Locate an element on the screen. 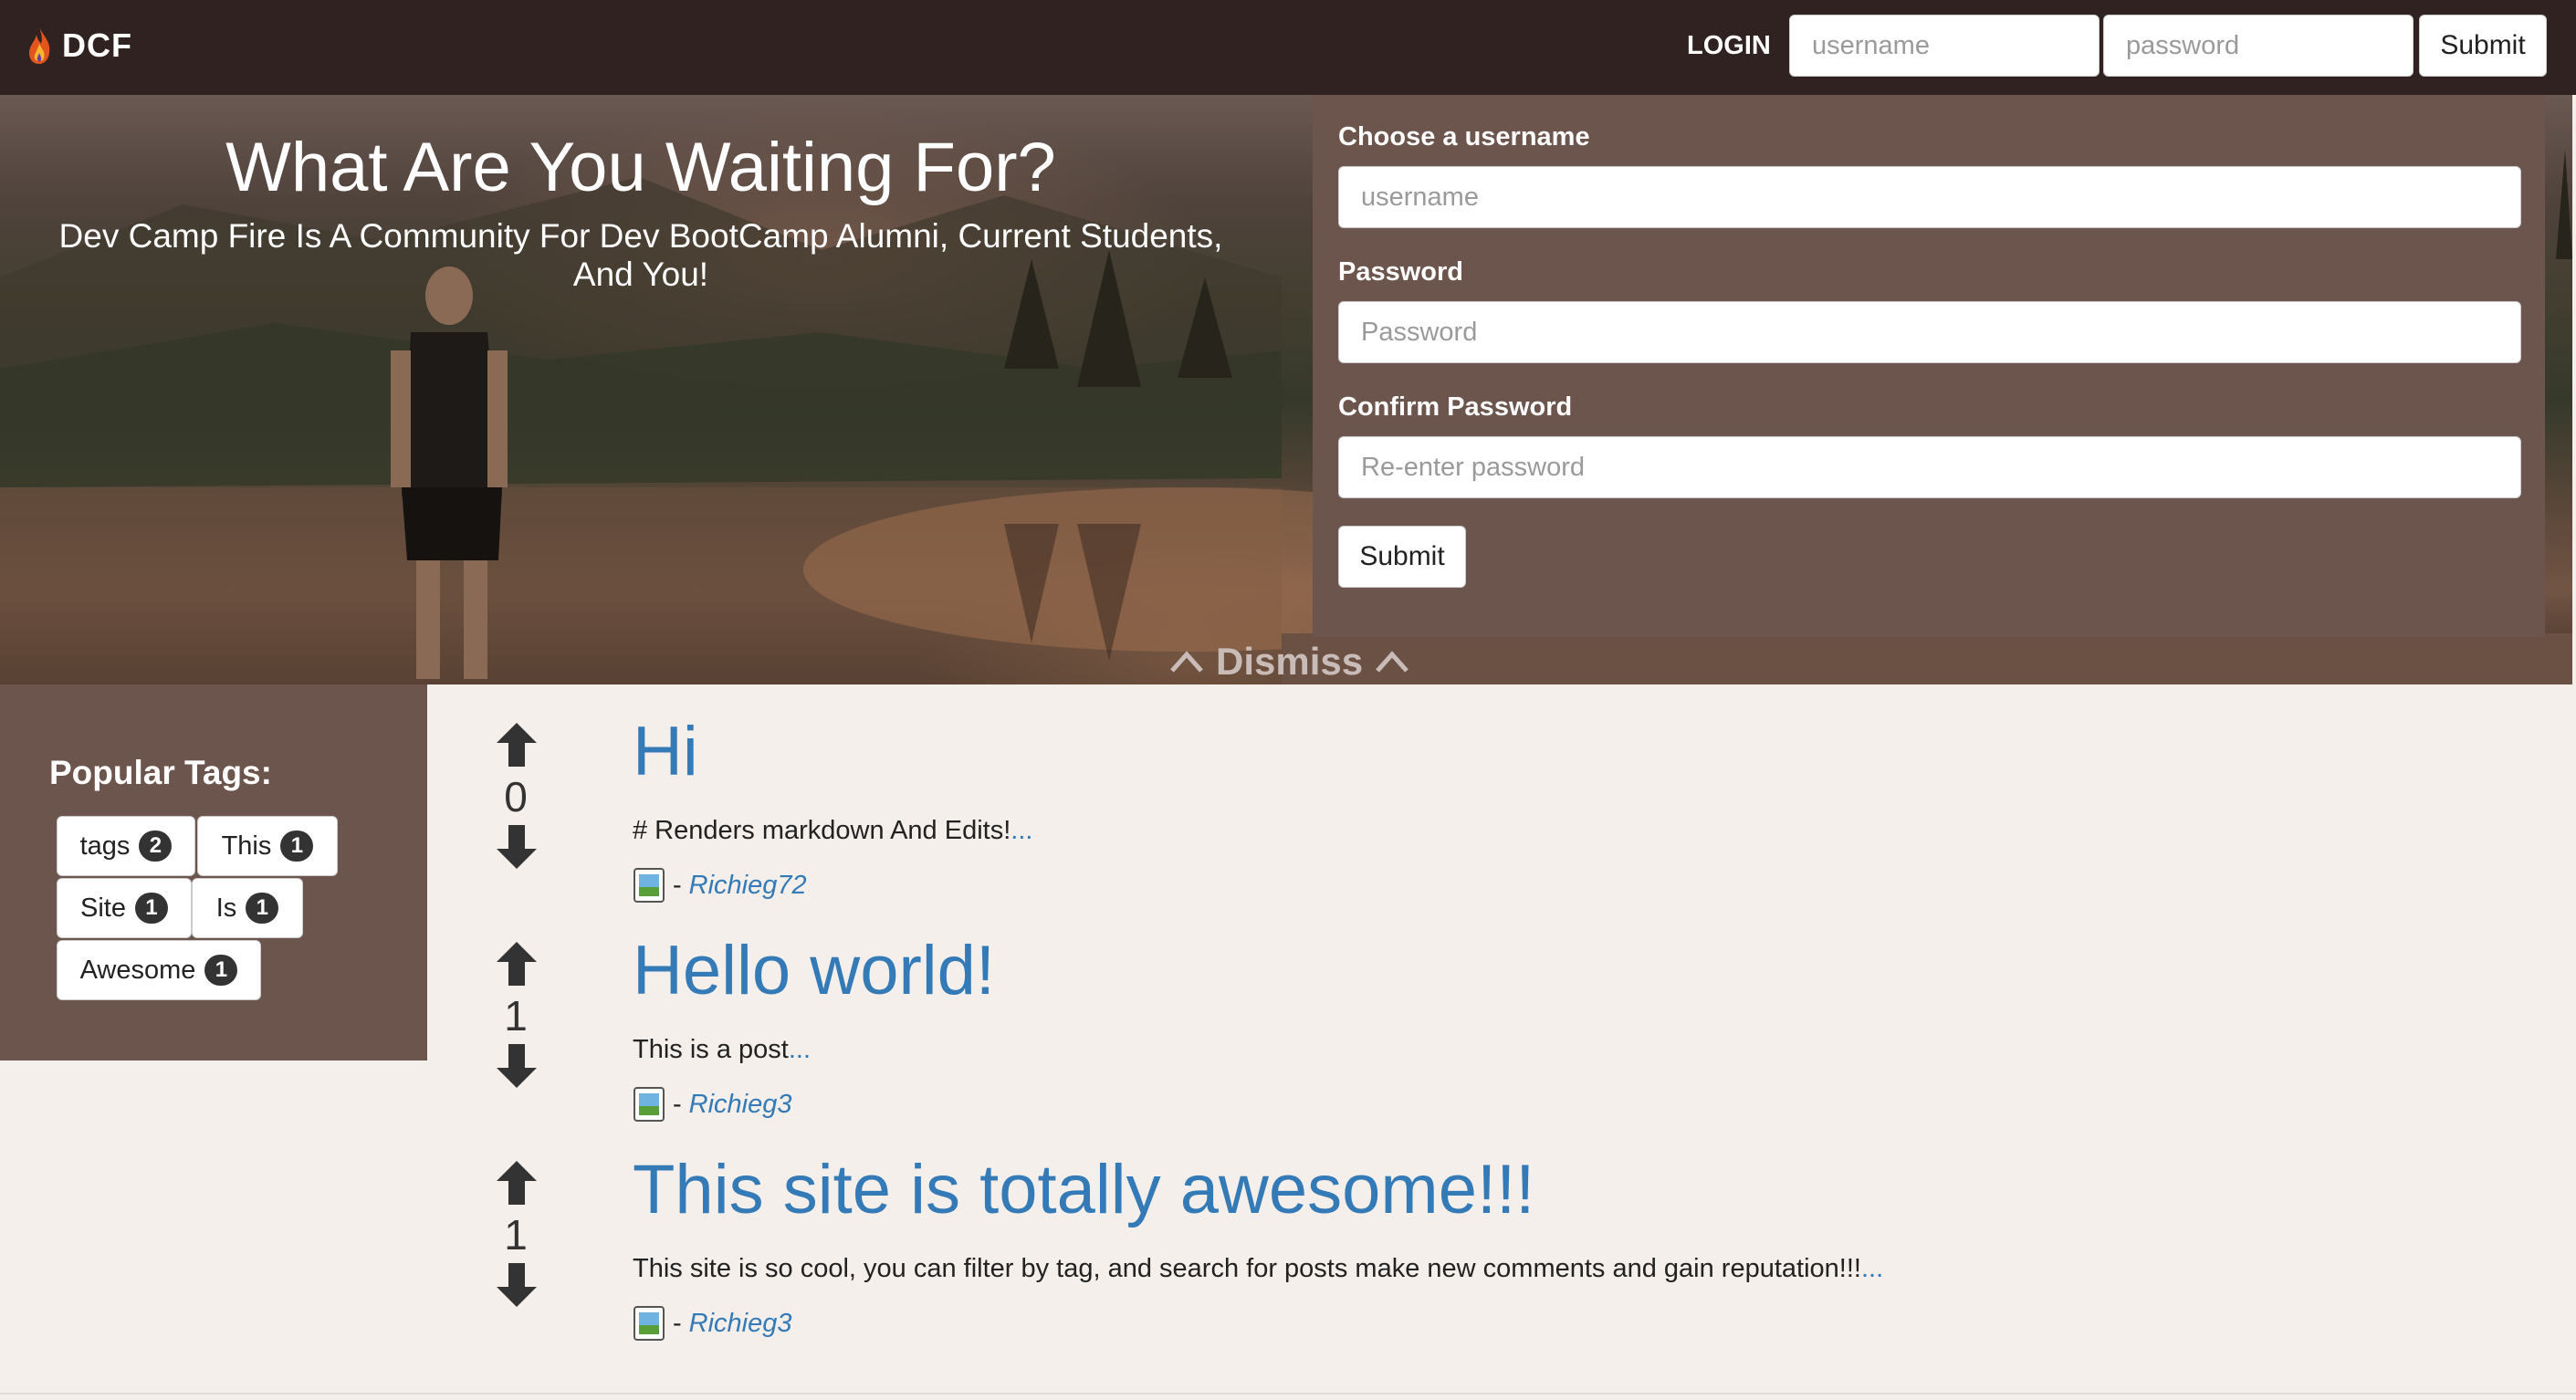  password-label: Password is located at coordinates (1401, 272).